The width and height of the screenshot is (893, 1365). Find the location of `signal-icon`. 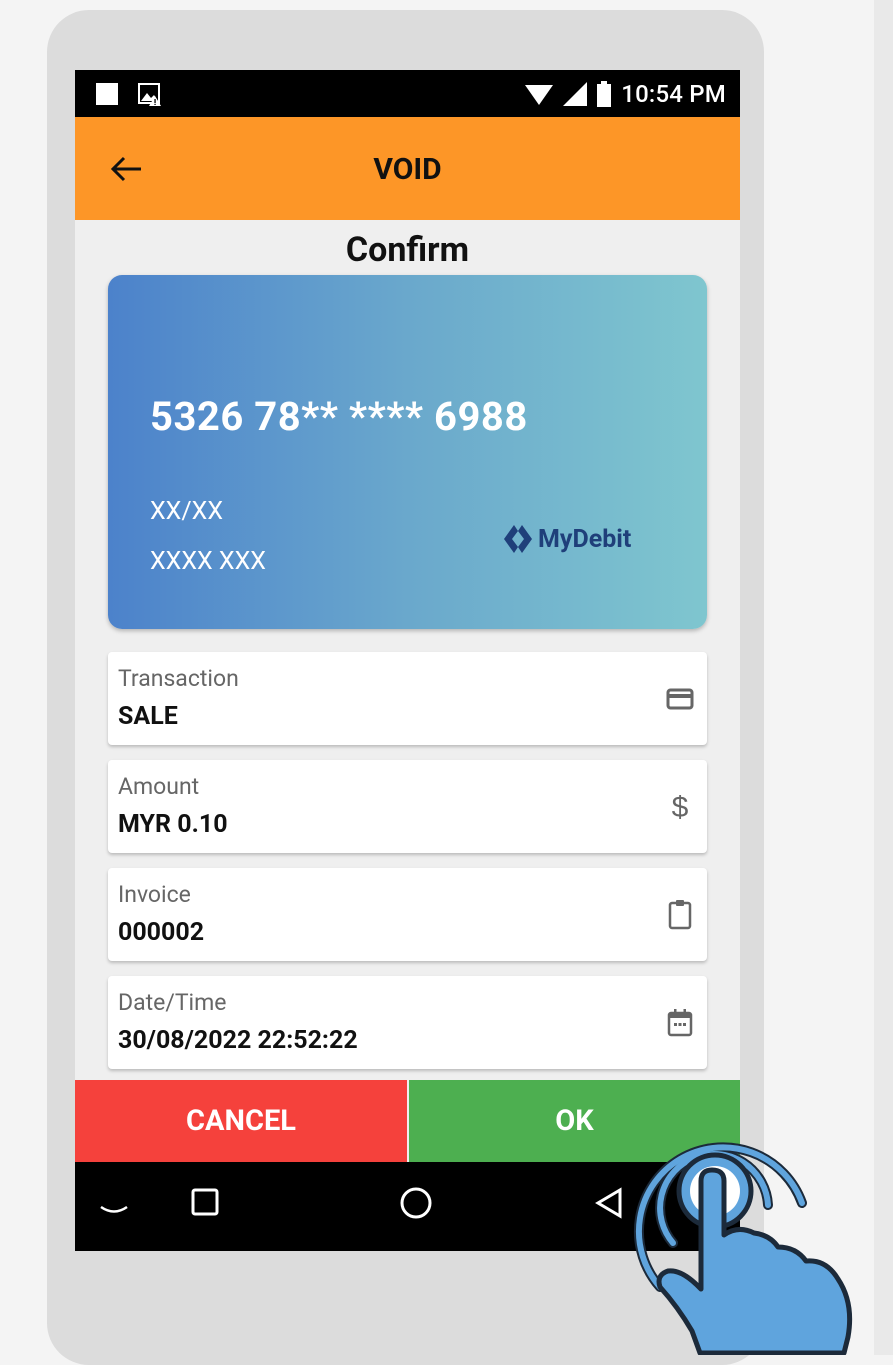

signal-icon is located at coordinates (575, 93).